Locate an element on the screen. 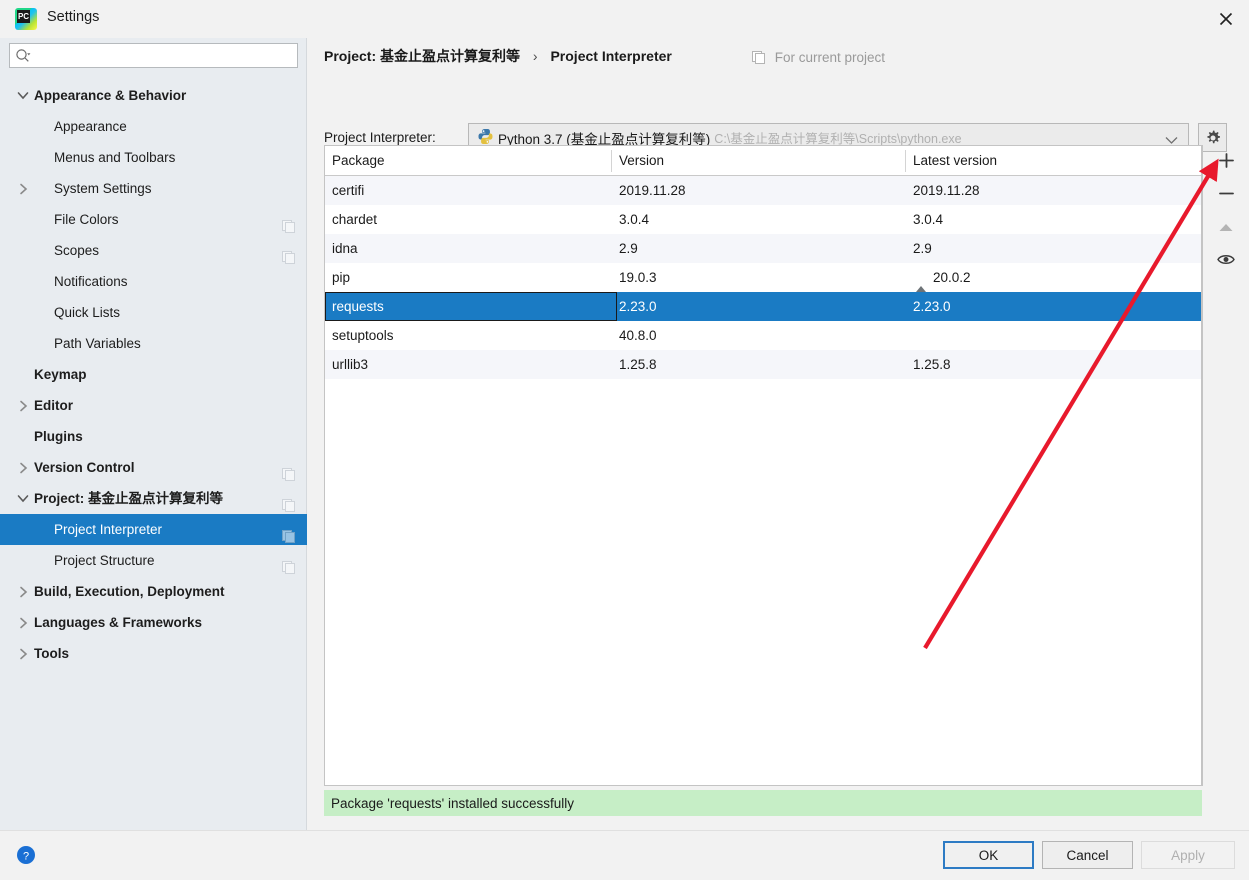  ok-button: OK is located at coordinates (988, 855).